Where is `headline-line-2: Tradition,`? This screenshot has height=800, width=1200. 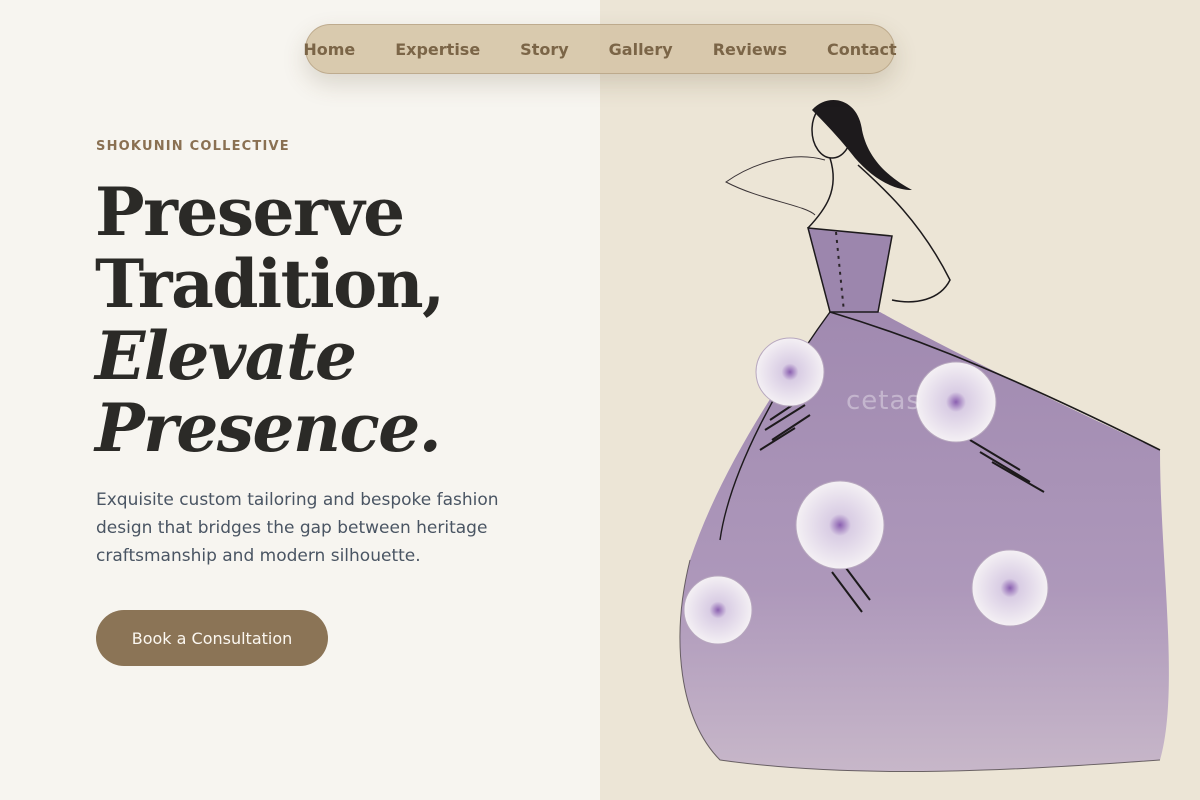 headline-line-2: Tradition, is located at coordinates (270, 284).